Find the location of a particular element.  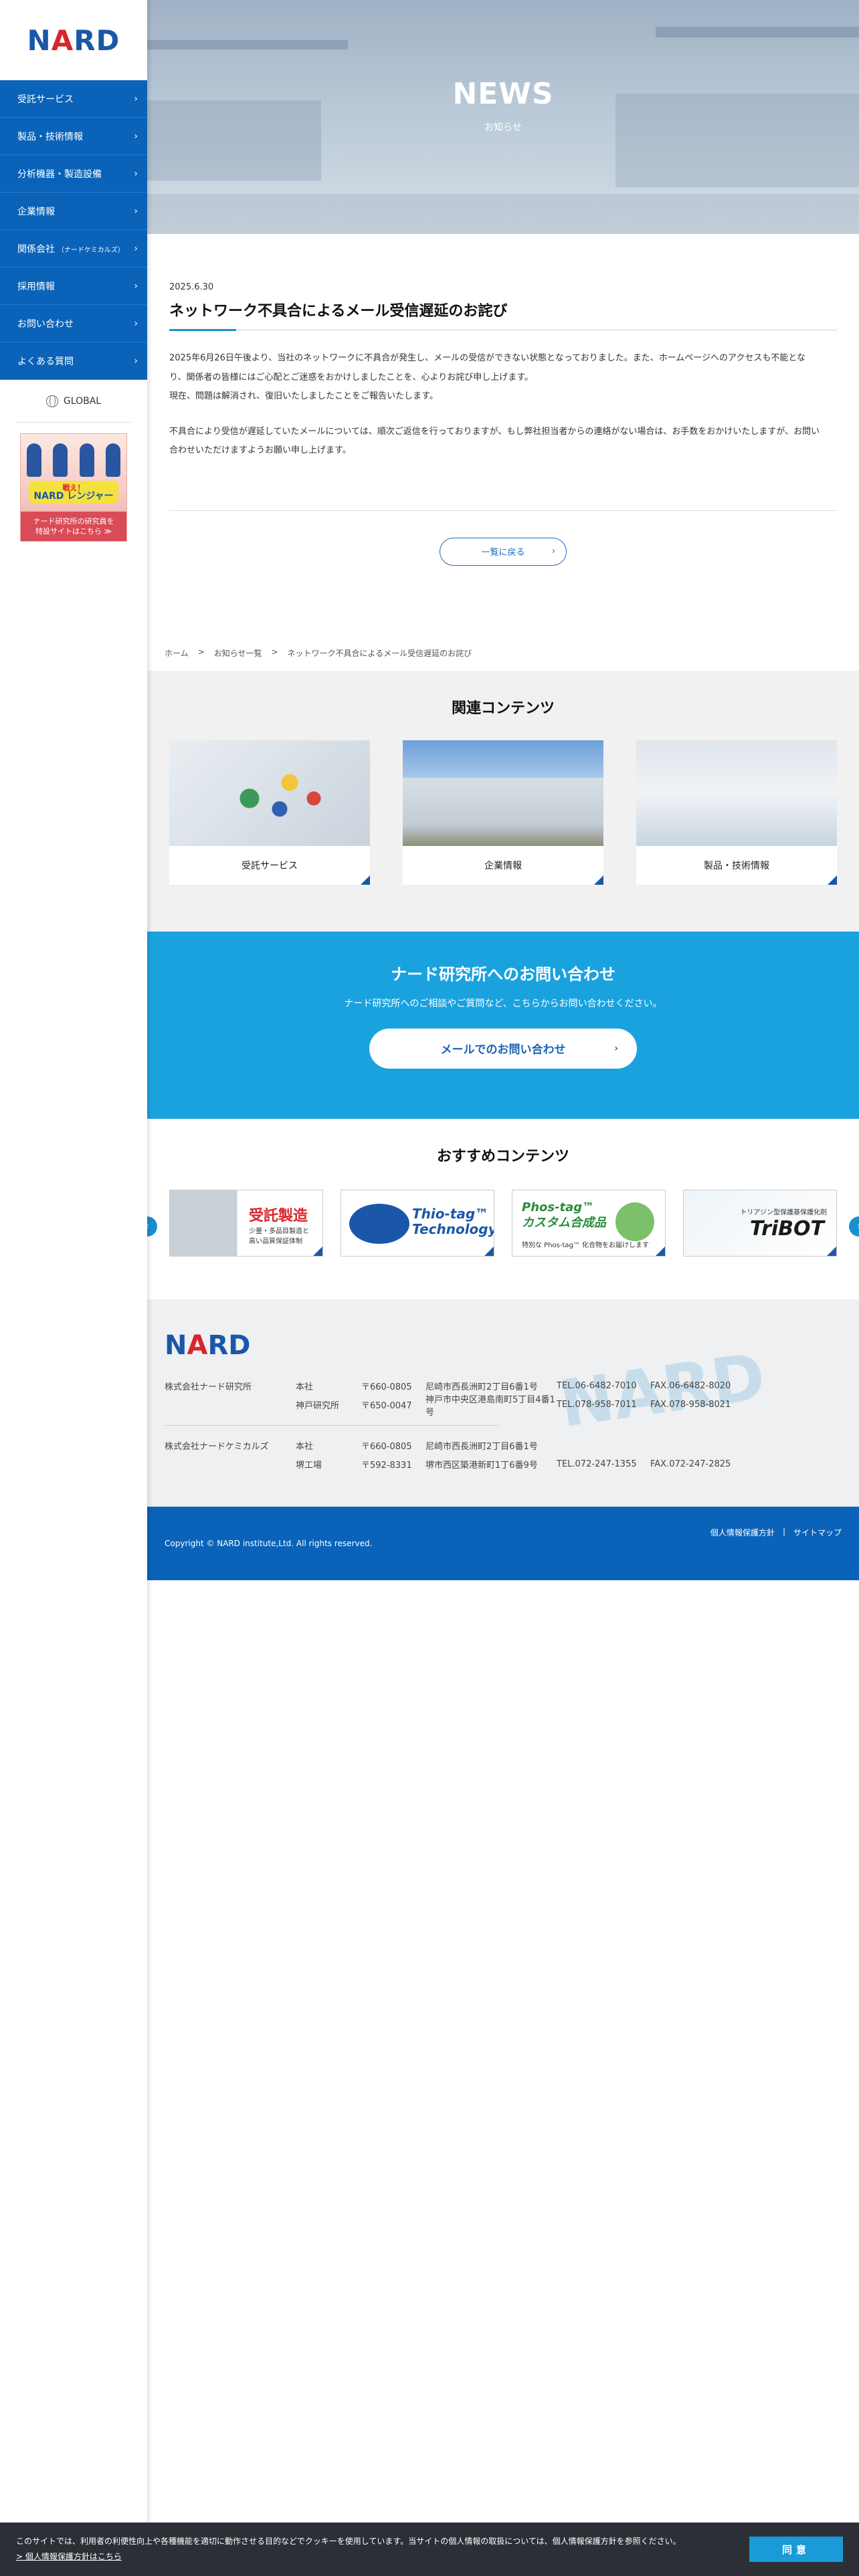

sidebar-item-faq: よくある質問 › is located at coordinates (73, 361).